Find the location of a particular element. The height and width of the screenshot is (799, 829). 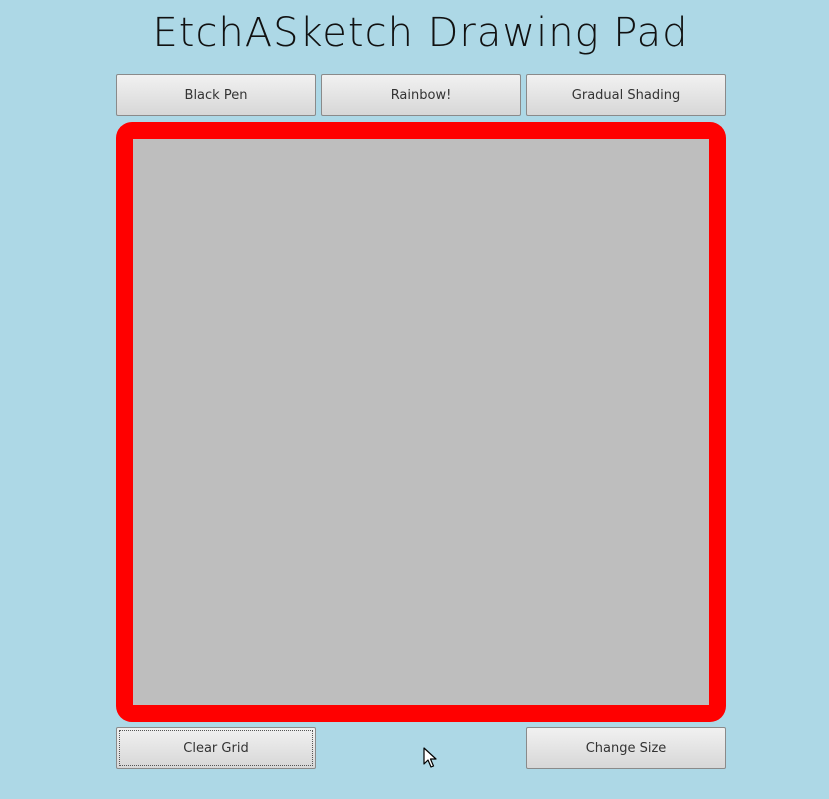

rainbow-button: Rainbow! is located at coordinates (421, 95).